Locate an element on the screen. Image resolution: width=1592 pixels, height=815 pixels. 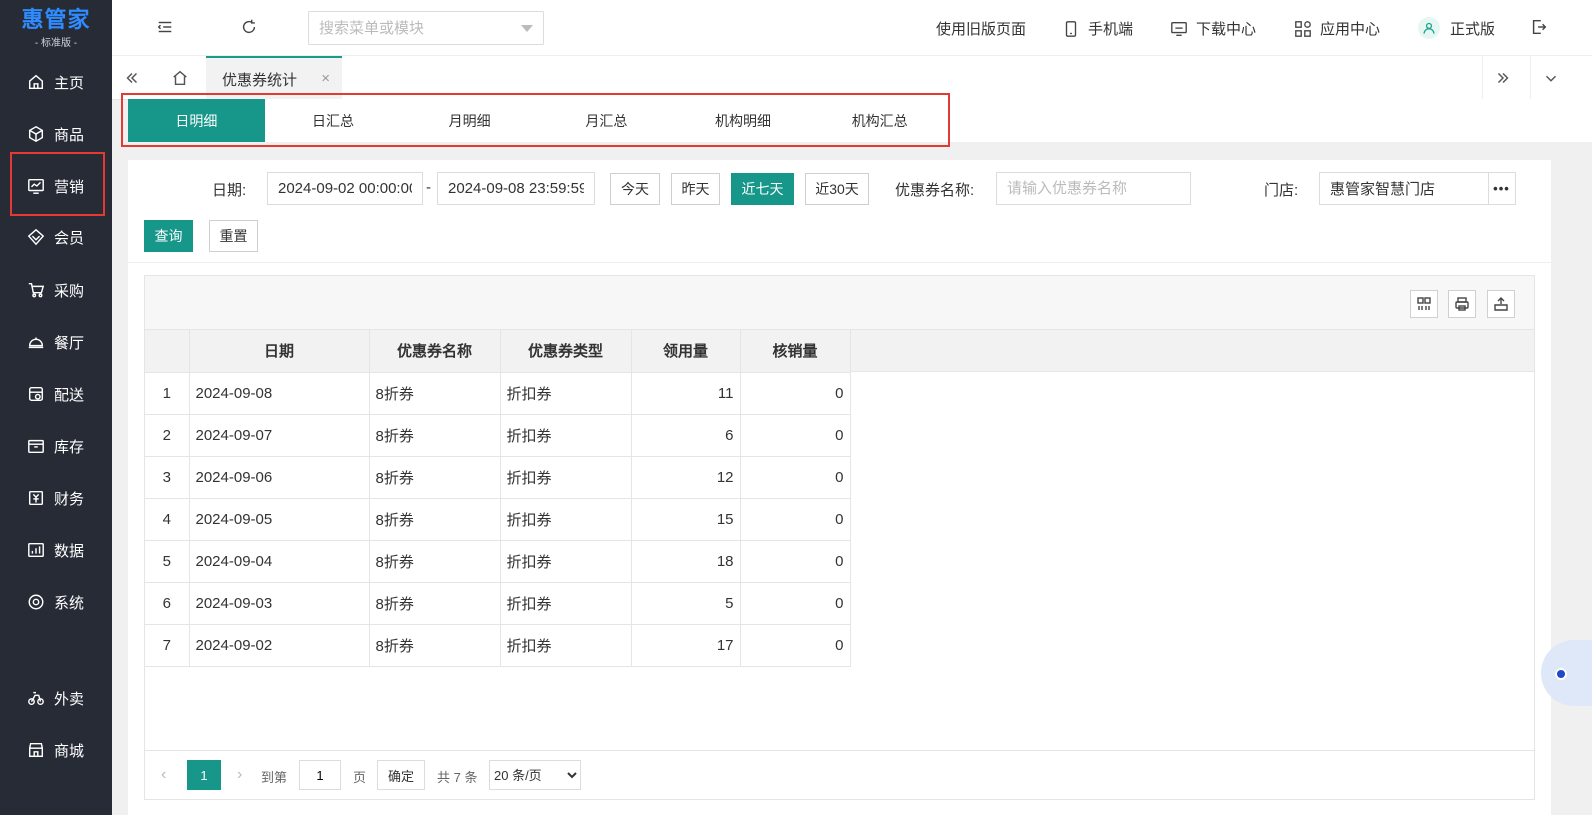
logo: 惠管家 - 标准版 - is located at coordinates (56, 28).